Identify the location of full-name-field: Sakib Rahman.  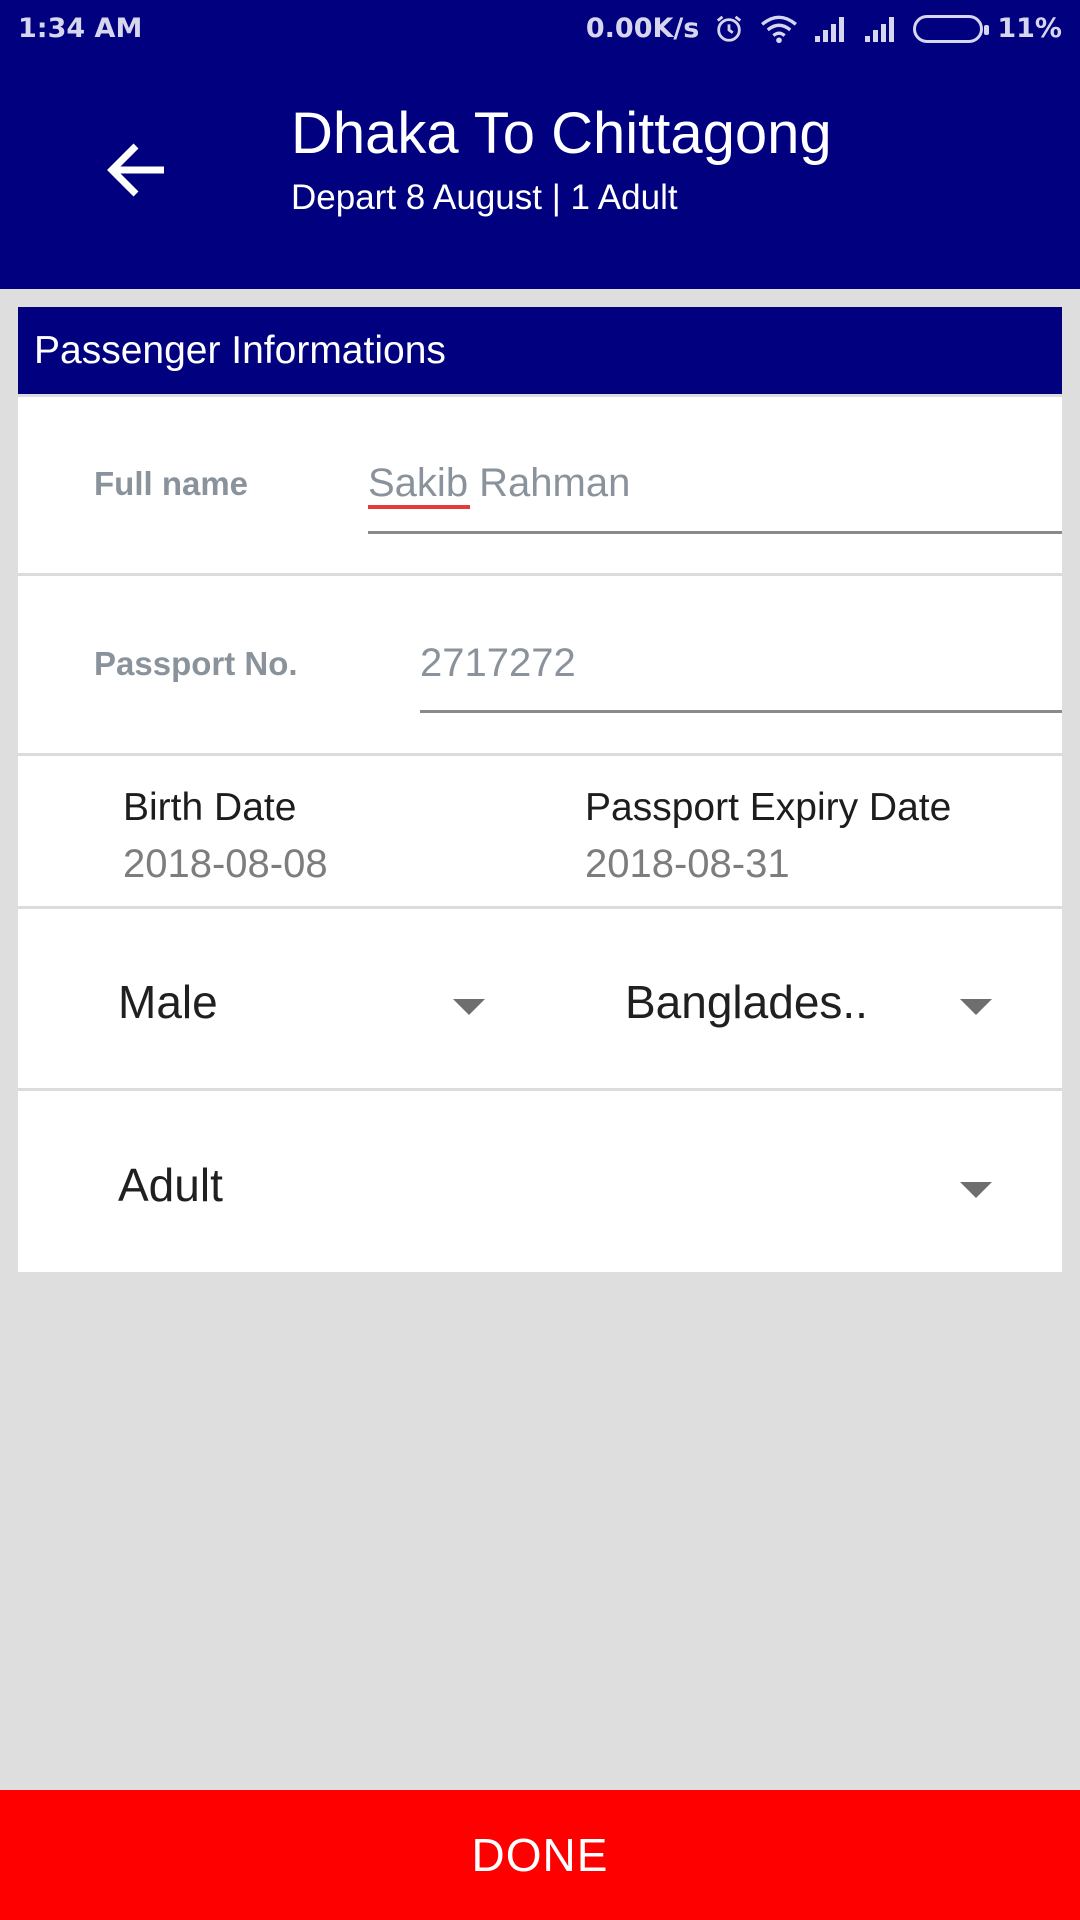
(499, 483).